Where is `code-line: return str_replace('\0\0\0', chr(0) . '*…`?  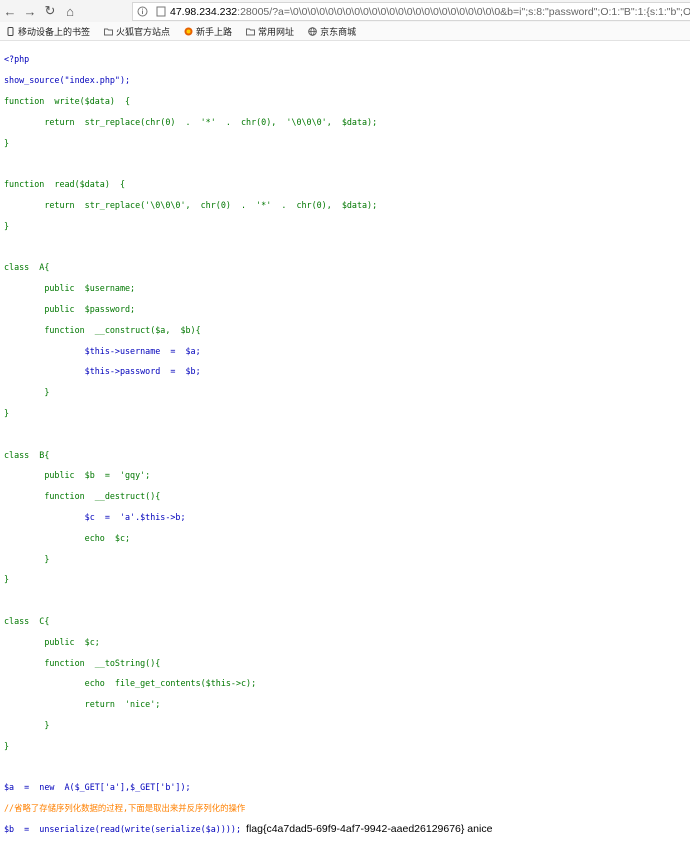
code-line: return str_replace('\0\0\0', chr(0) . '*… is located at coordinates (347, 205).